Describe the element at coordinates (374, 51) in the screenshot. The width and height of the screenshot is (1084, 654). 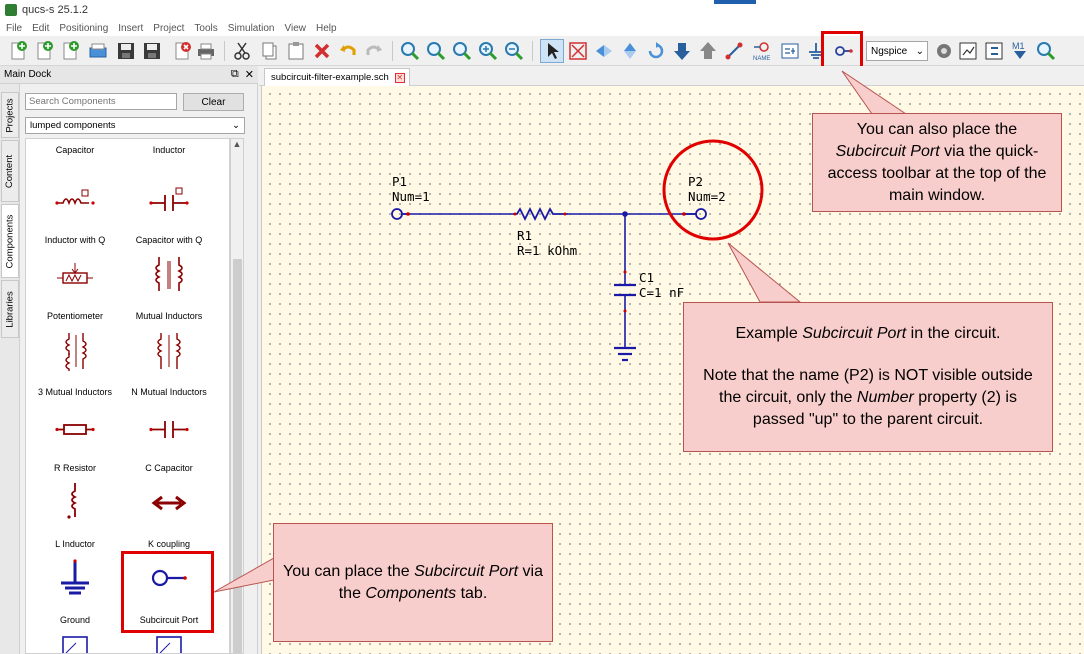
I see `redo-icon` at that location.